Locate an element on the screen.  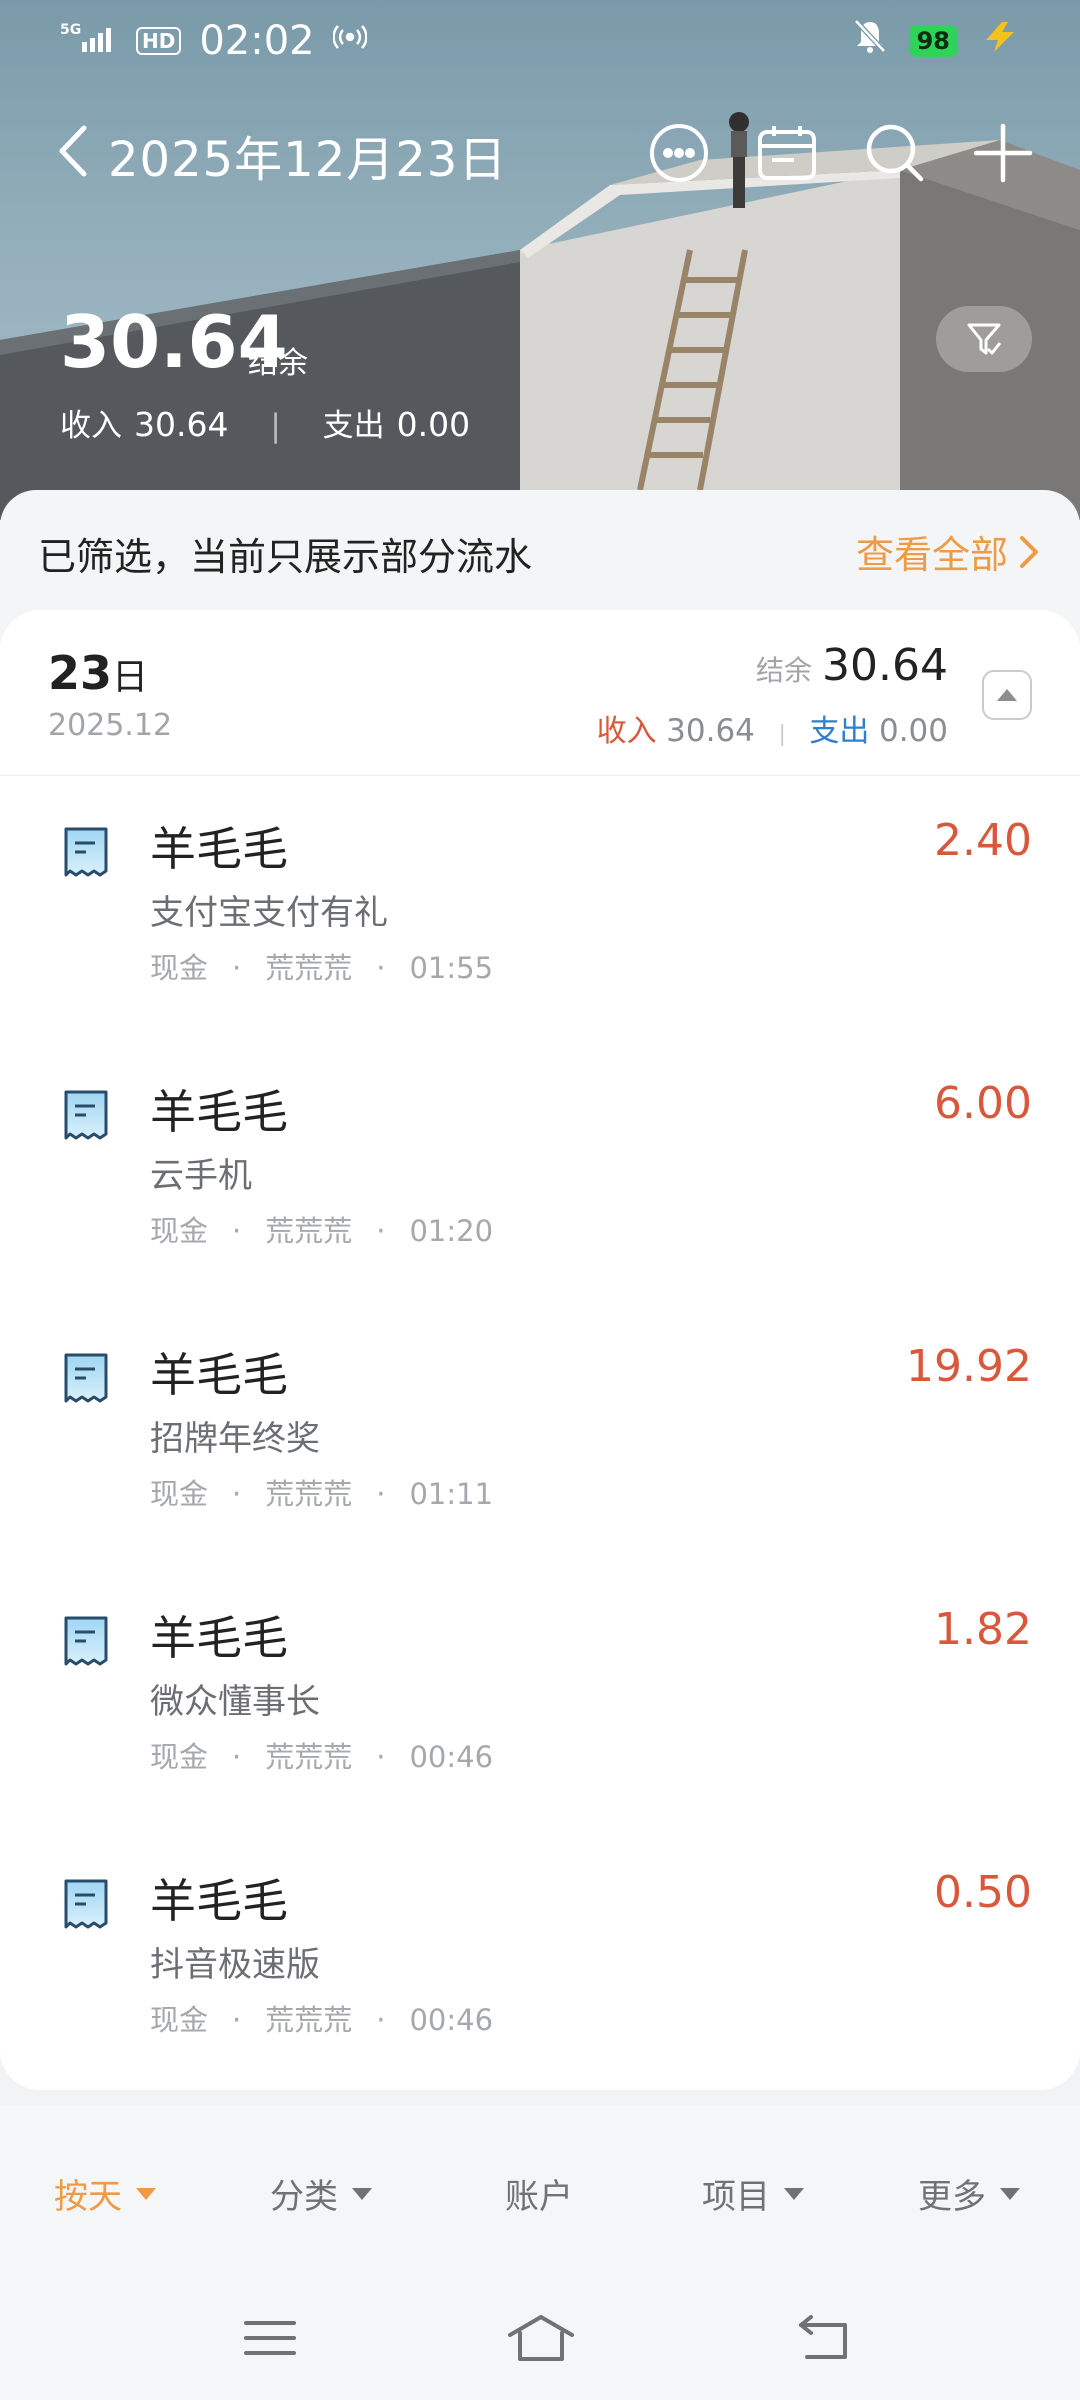
recents-button is located at coordinates (270, 2338).